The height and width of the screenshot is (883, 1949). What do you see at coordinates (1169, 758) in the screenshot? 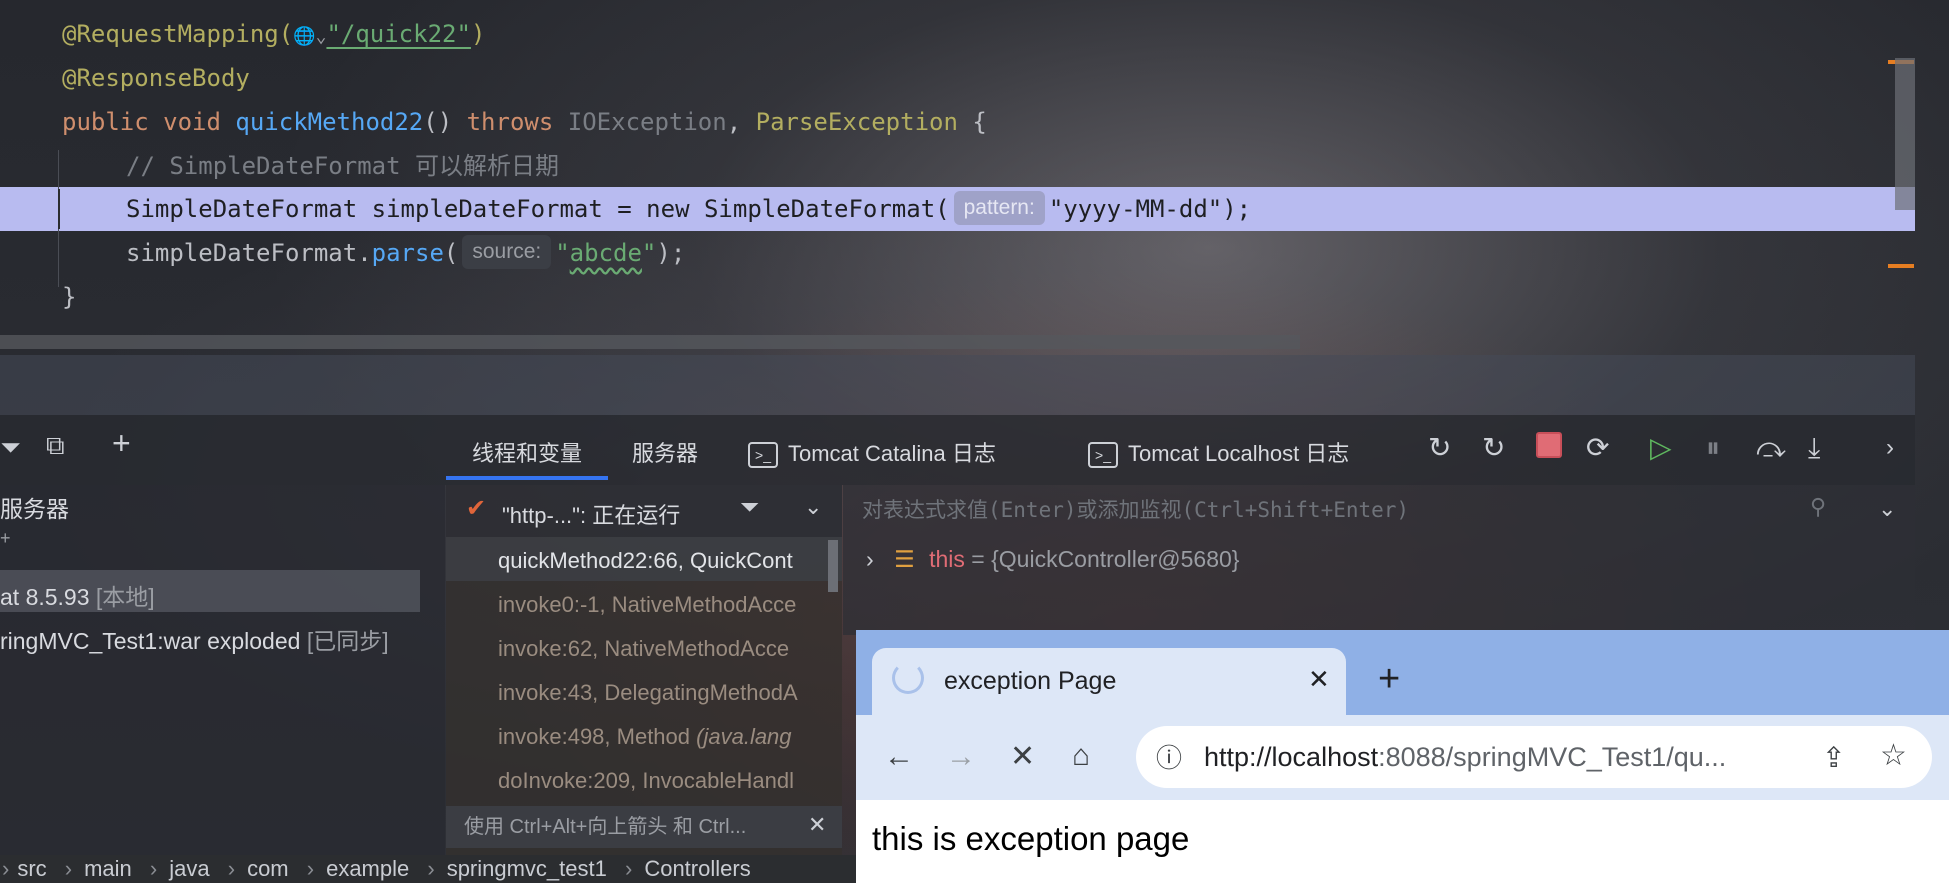
I see `site-info-icon: ⓘ` at bounding box center [1169, 758].